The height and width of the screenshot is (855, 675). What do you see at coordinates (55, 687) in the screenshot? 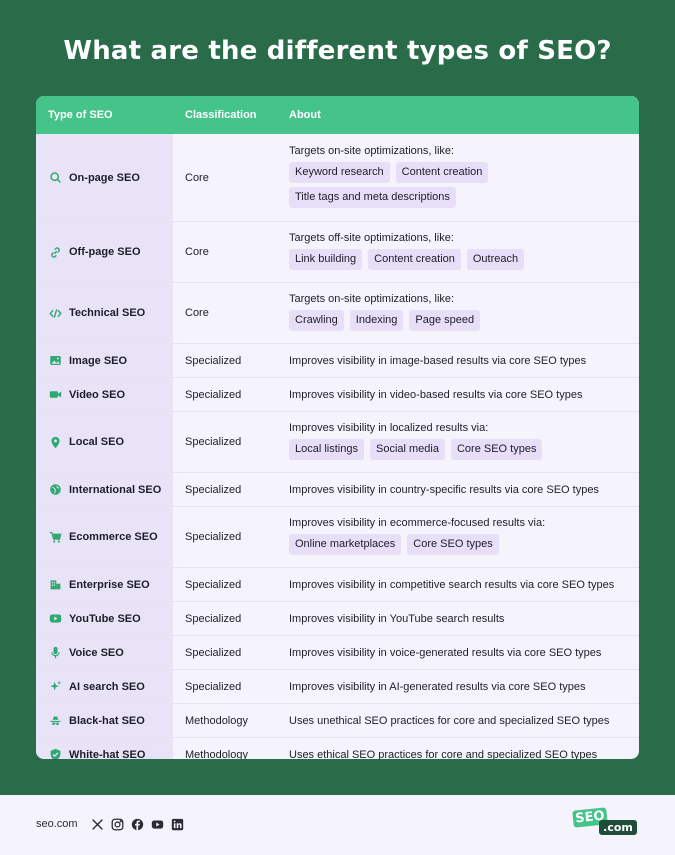
I see `sparkle-icon` at bounding box center [55, 687].